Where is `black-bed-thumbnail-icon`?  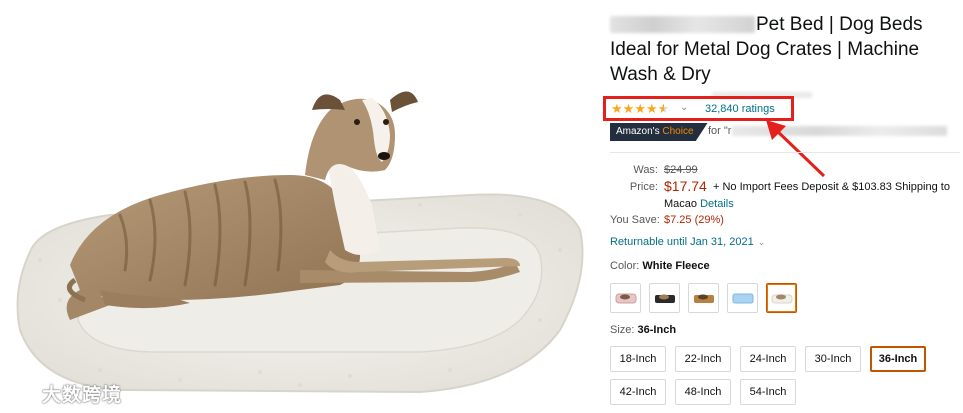 black-bed-thumbnail-icon is located at coordinates (664, 298).